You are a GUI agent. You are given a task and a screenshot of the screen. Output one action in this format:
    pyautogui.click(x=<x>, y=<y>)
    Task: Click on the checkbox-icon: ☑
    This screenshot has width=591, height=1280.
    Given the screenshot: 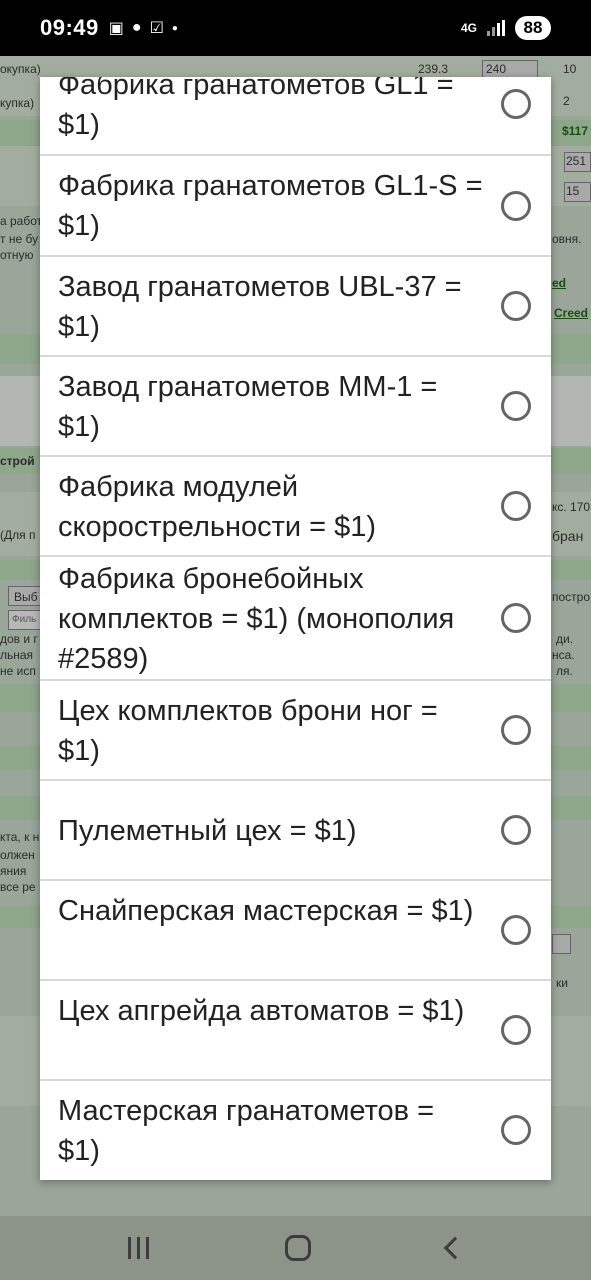 What is the action you would take?
    pyautogui.click(x=156, y=28)
    